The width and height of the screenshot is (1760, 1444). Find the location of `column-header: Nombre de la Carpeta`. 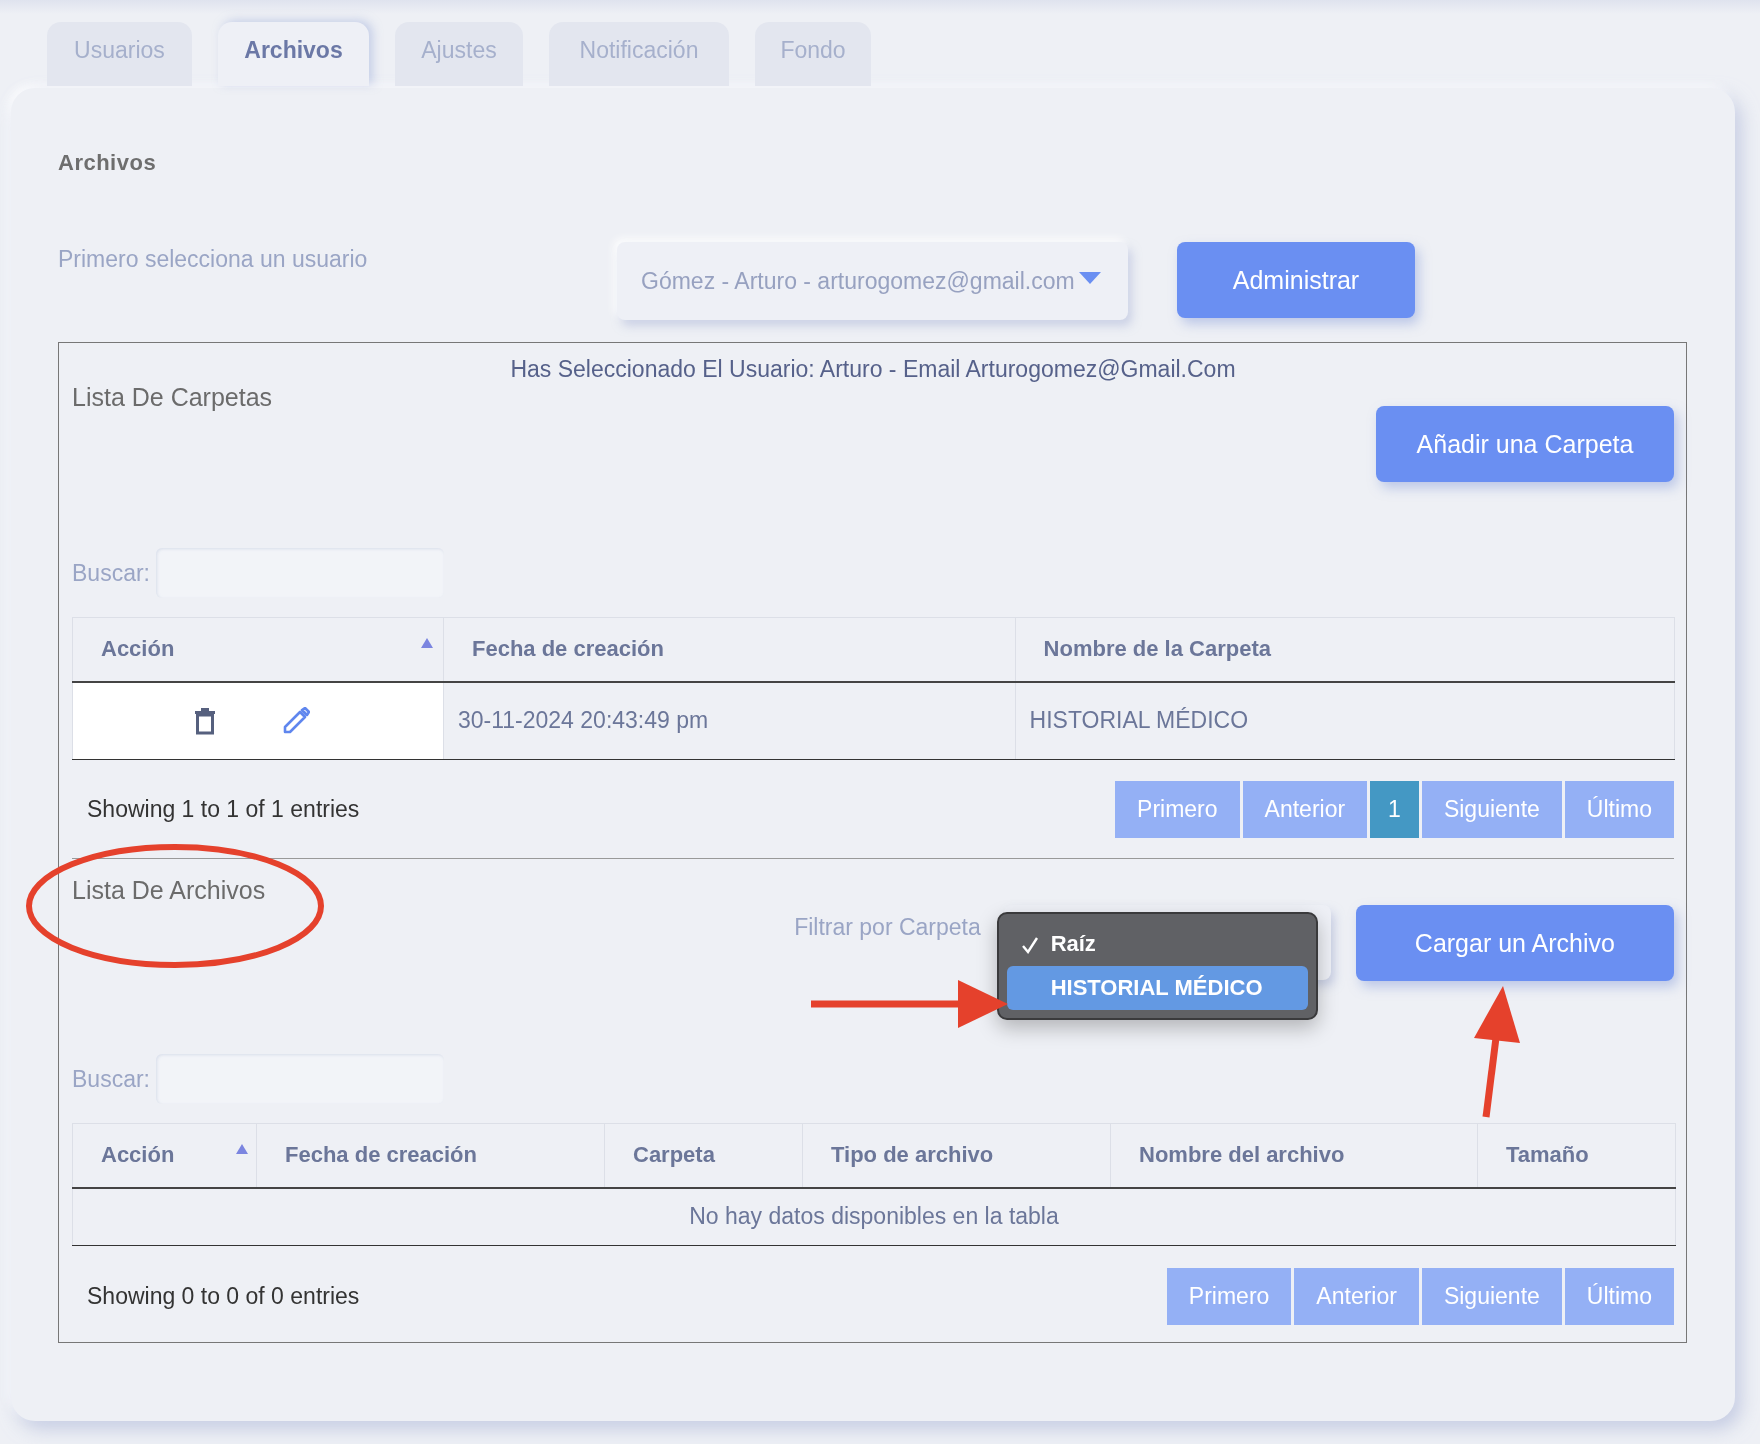

column-header: Nombre de la Carpeta is located at coordinates (1345, 649).